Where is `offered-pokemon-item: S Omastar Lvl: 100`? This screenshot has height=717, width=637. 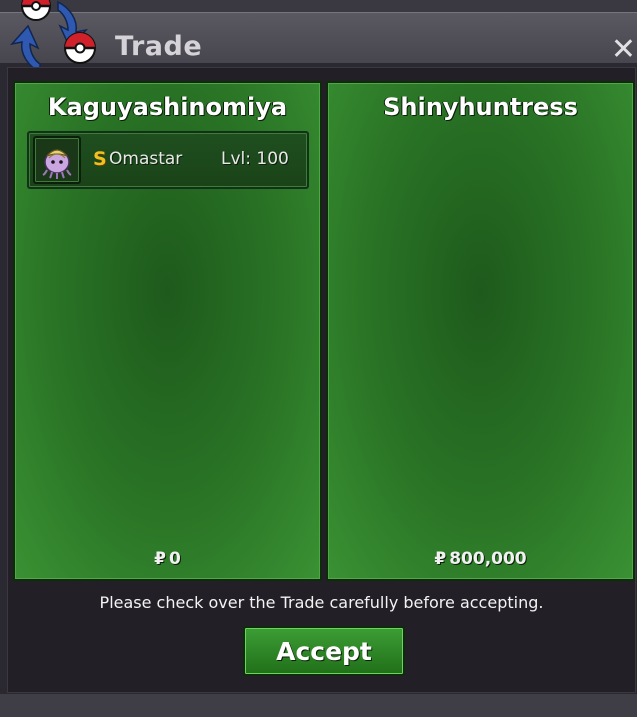 offered-pokemon-item: S Omastar Lvl: 100 is located at coordinates (168, 160).